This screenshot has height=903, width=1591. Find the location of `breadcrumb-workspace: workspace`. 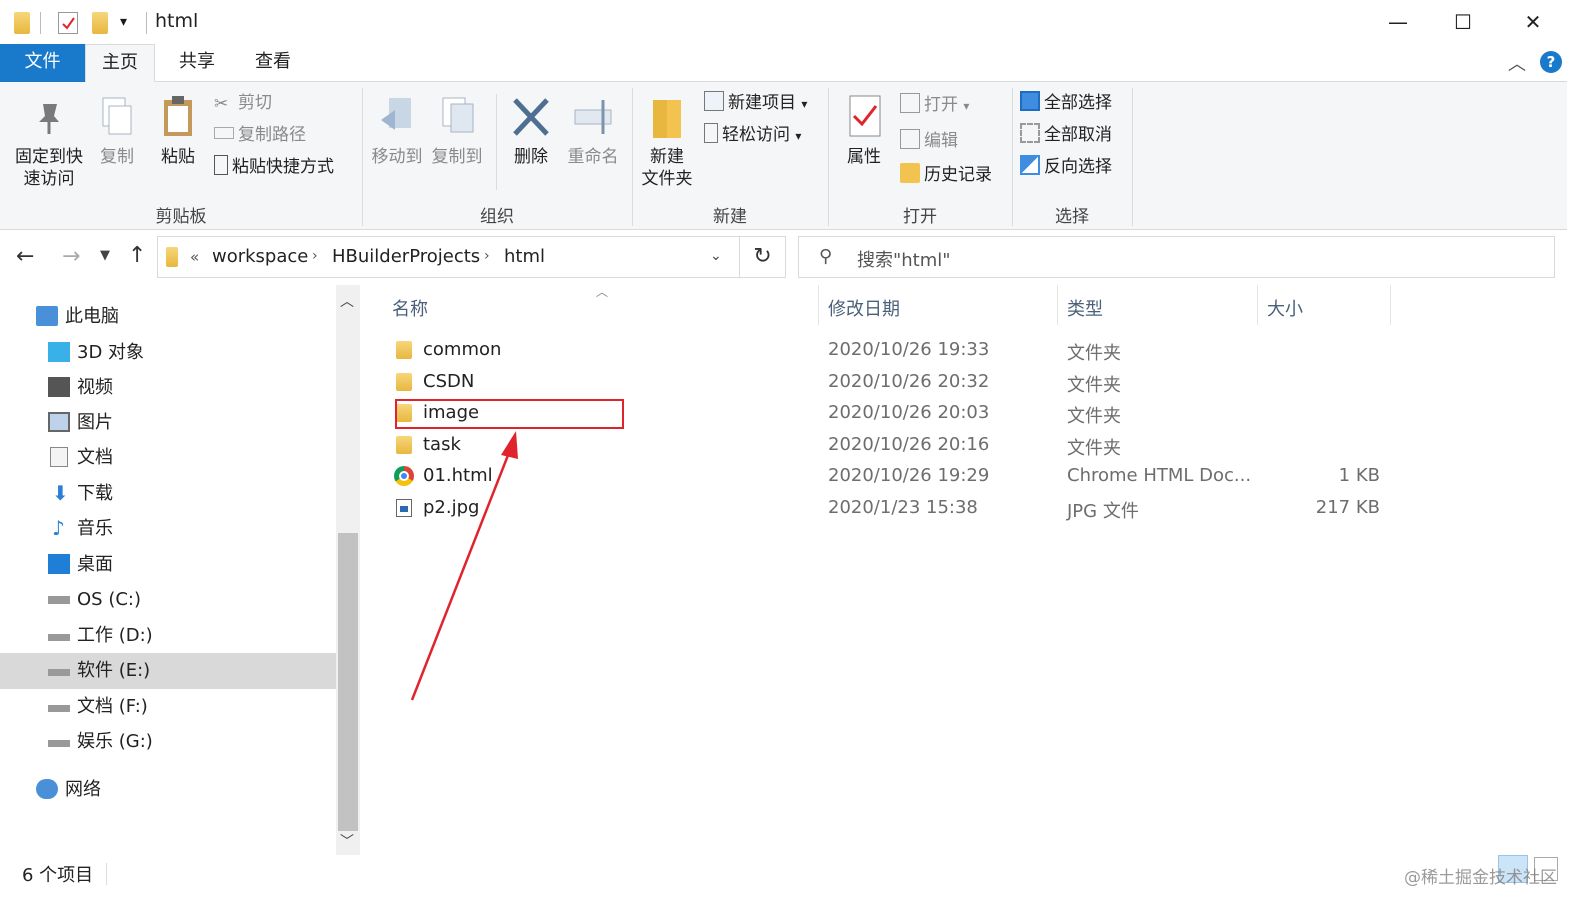

breadcrumb-workspace: workspace is located at coordinates (260, 256).